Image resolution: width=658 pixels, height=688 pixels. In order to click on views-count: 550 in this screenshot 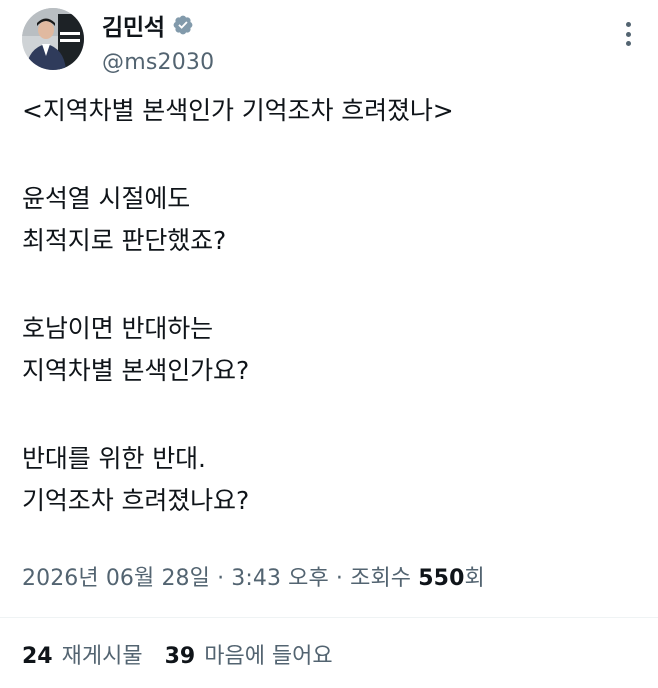, I will do `click(441, 578)`.